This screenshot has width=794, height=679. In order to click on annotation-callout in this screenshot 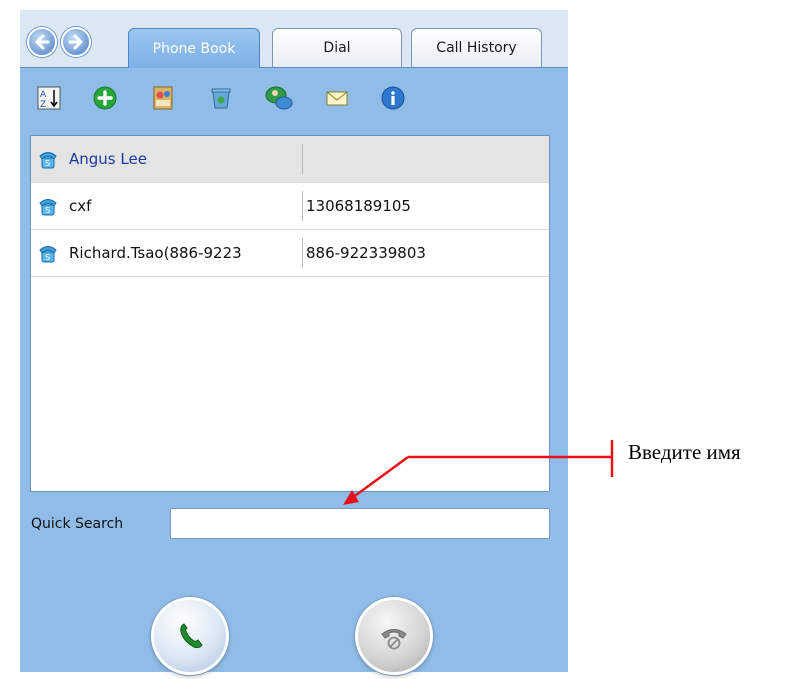, I will do `click(478, 472)`.